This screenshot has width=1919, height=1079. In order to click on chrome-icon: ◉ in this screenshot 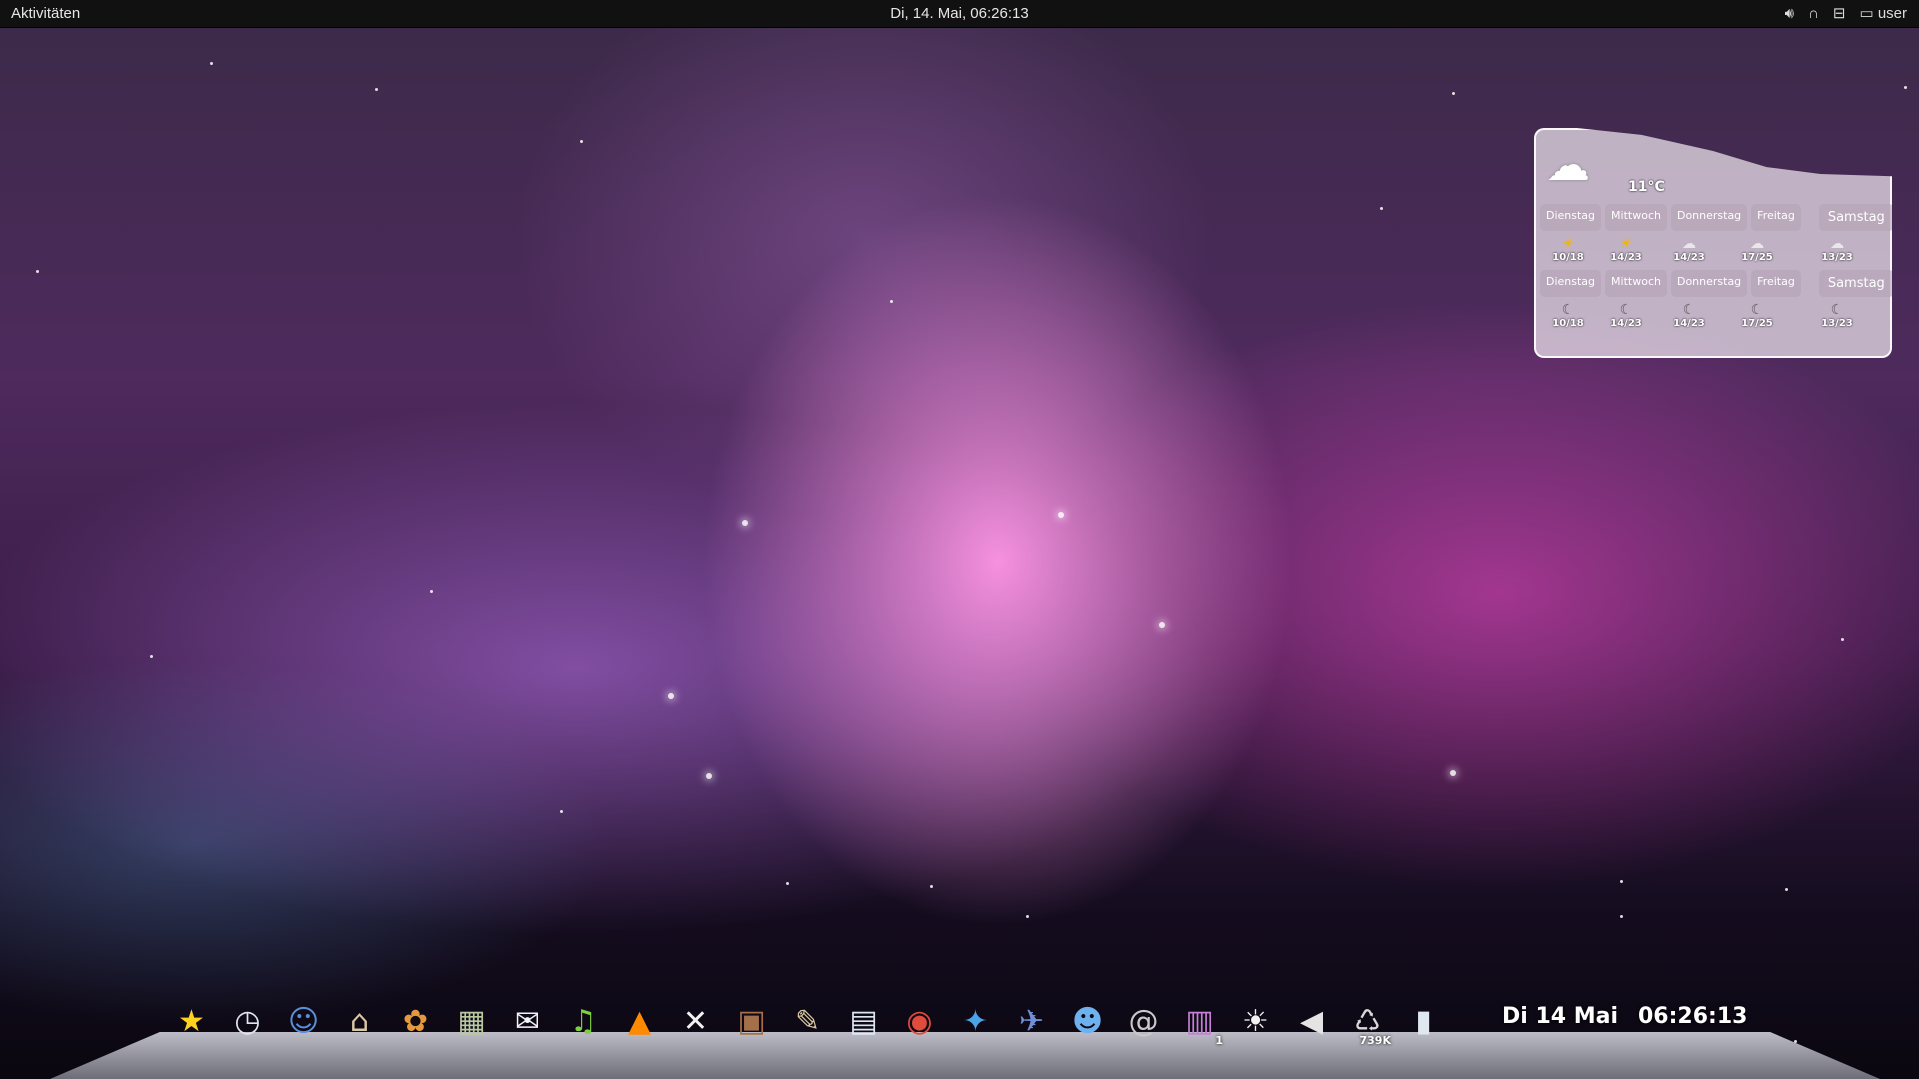, I will do `click(919, 1021)`.